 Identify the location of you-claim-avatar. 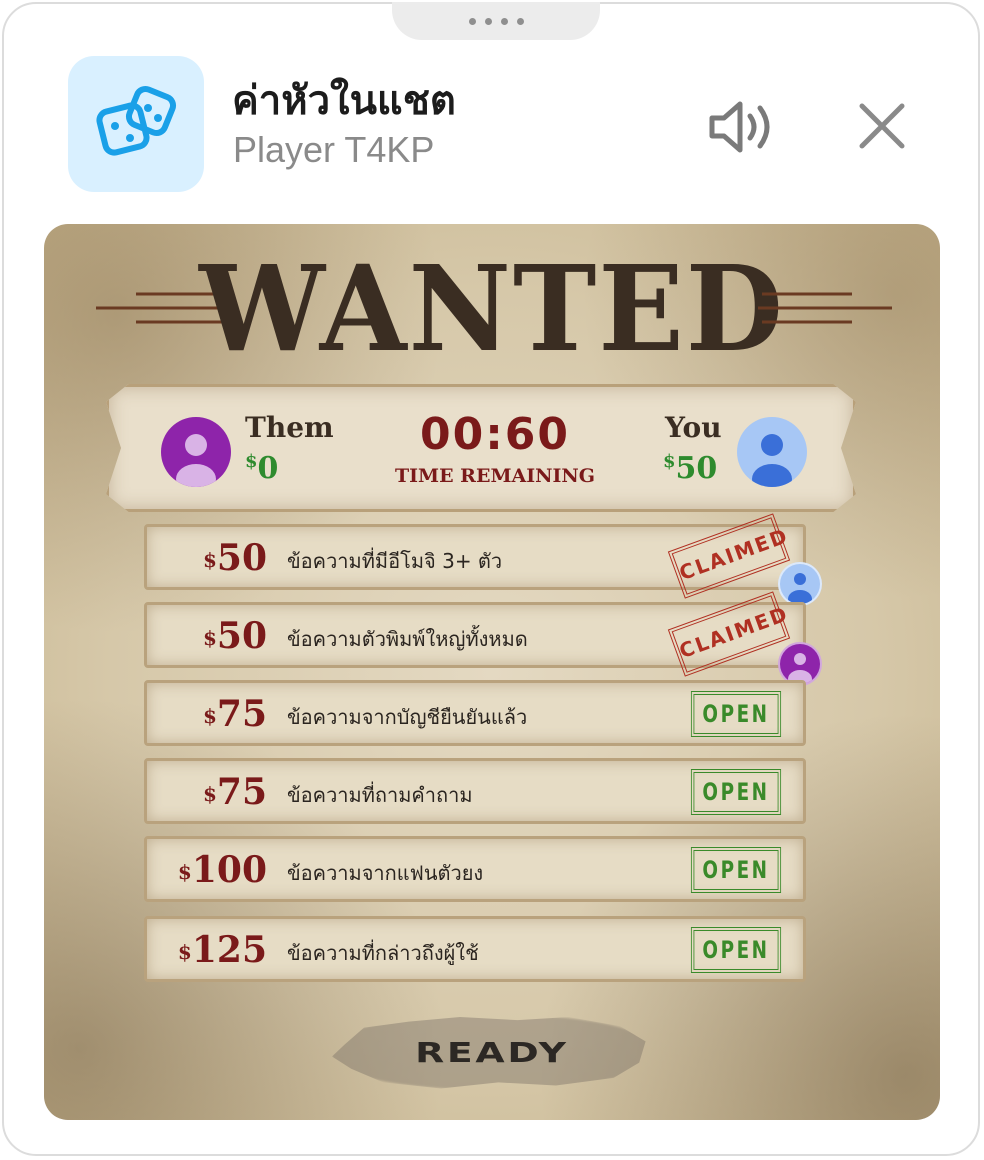
(800, 584).